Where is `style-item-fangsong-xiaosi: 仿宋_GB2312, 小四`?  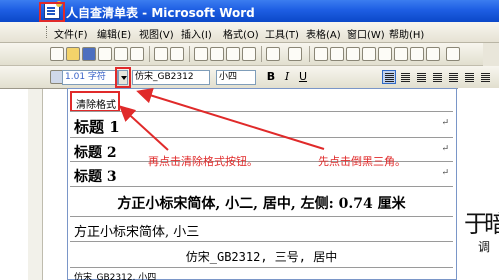 style-item-fangsong-xiaosi: 仿宋_GB2312, 小四 is located at coordinates (261, 274).